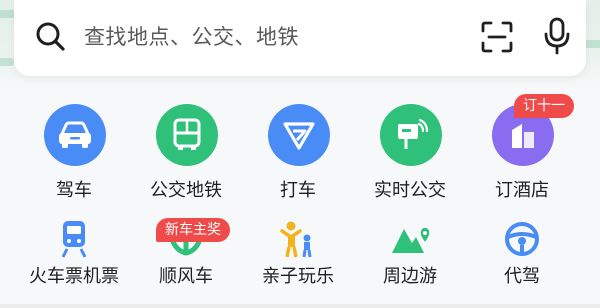  I want to click on service-label: 代驾, so click(522, 276).